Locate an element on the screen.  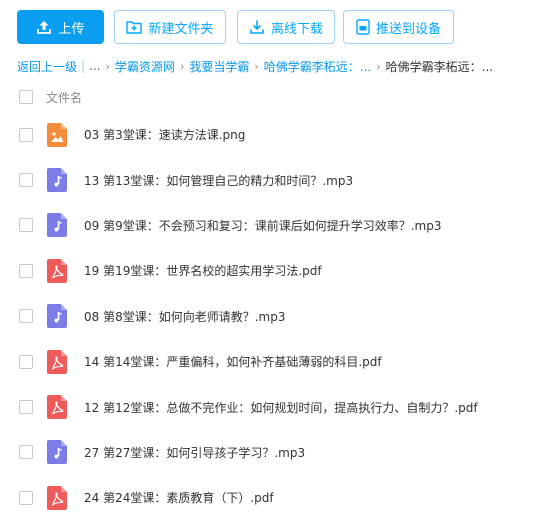
device-icon is located at coordinates (363, 27).